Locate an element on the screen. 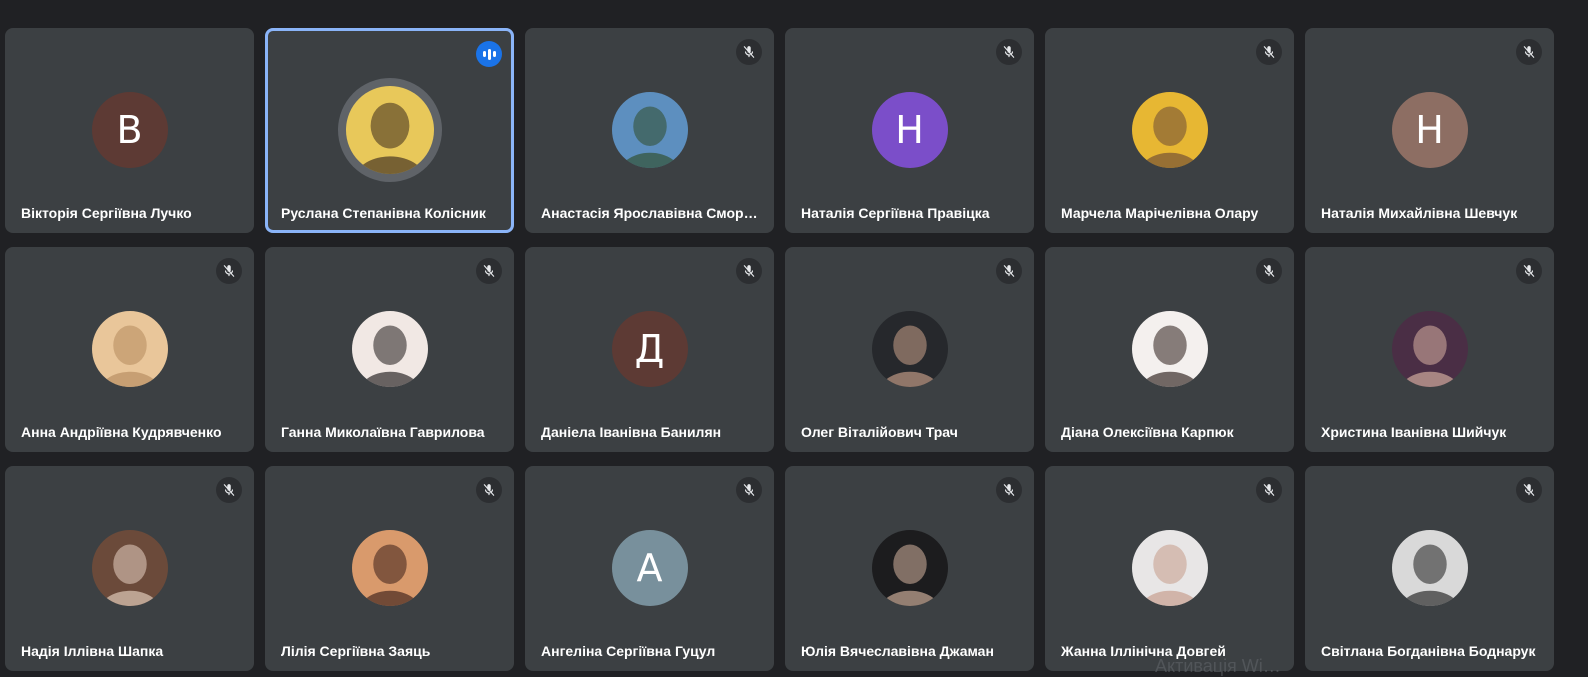 The height and width of the screenshot is (677, 1588). participant-name: Наталія Михайлівна Шевчук is located at coordinates (1419, 213).